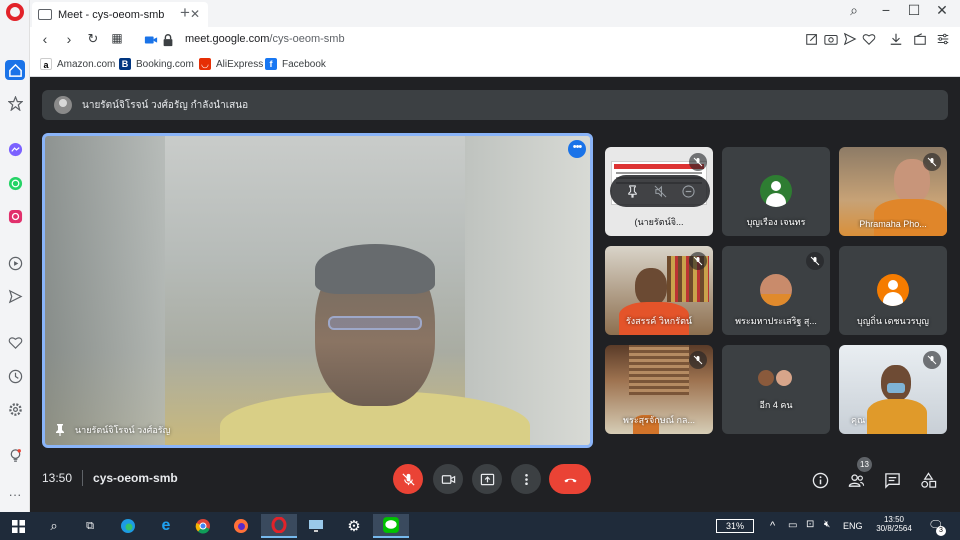  What do you see at coordinates (827, 524) in the screenshot?
I see `volume-muted-icon: 🔇︎` at bounding box center [827, 524].